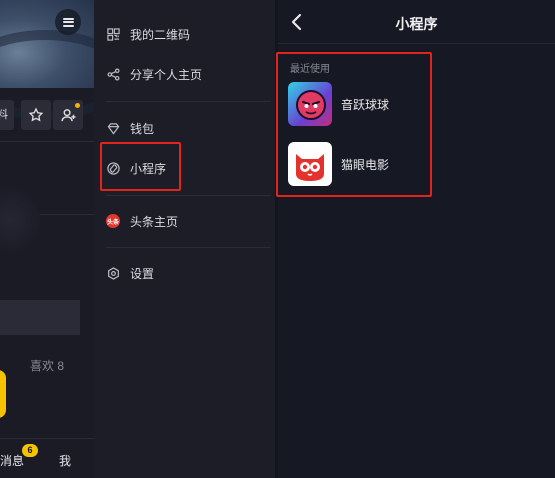  I want to click on me-tab: 我, so click(65, 460).